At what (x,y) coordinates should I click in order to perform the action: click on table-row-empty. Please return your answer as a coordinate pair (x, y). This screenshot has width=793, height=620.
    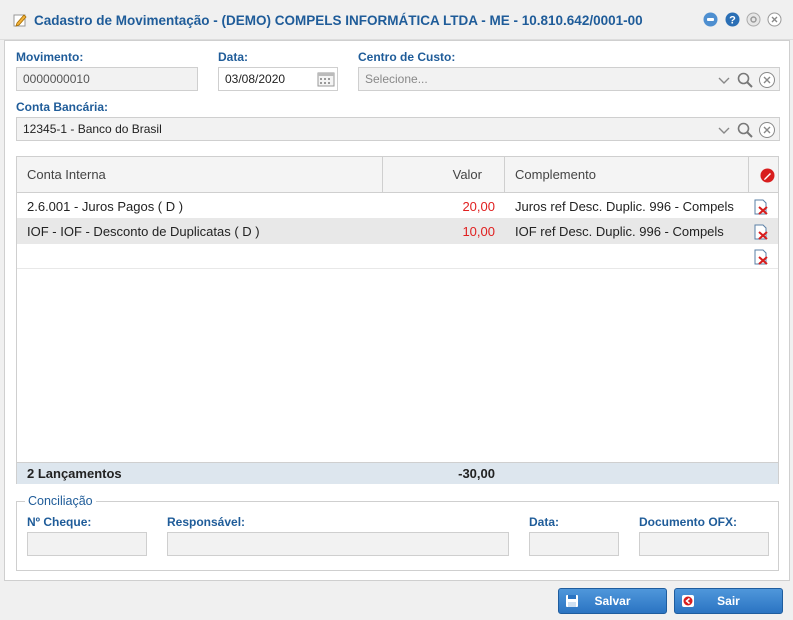
    Looking at the image, I should click on (397, 256).